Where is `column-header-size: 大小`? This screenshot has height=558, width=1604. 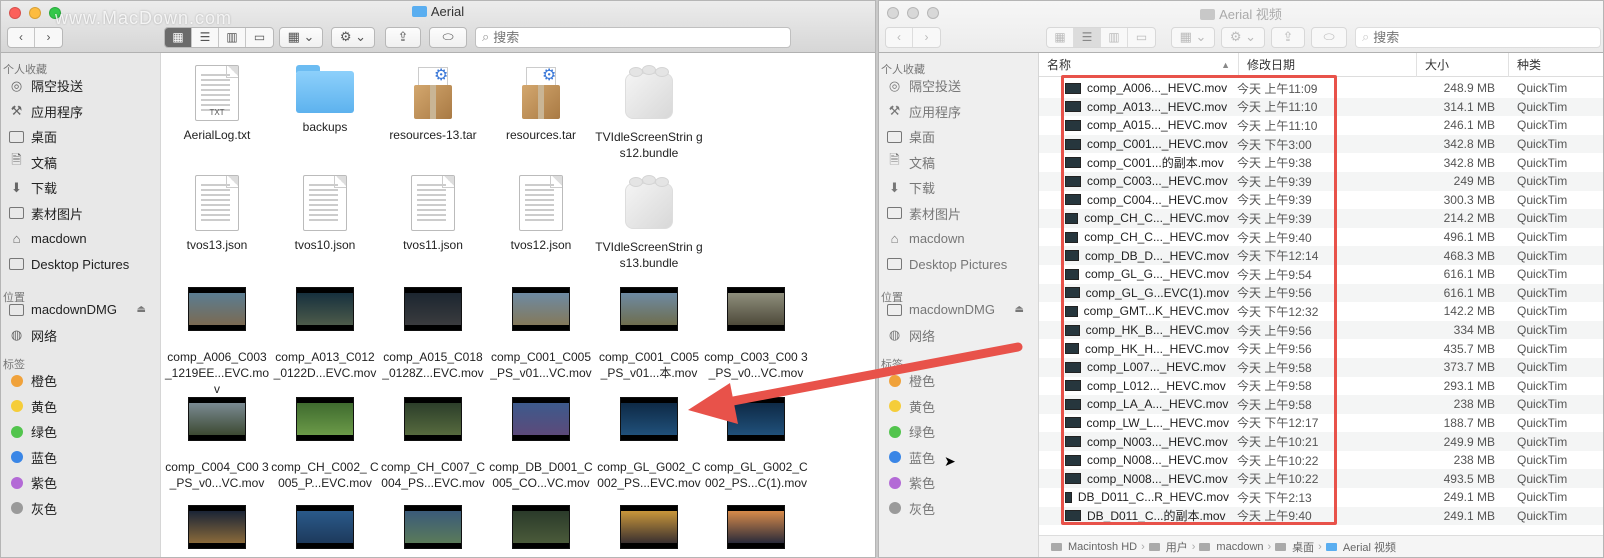 column-header-size: 大小 is located at coordinates (1463, 64).